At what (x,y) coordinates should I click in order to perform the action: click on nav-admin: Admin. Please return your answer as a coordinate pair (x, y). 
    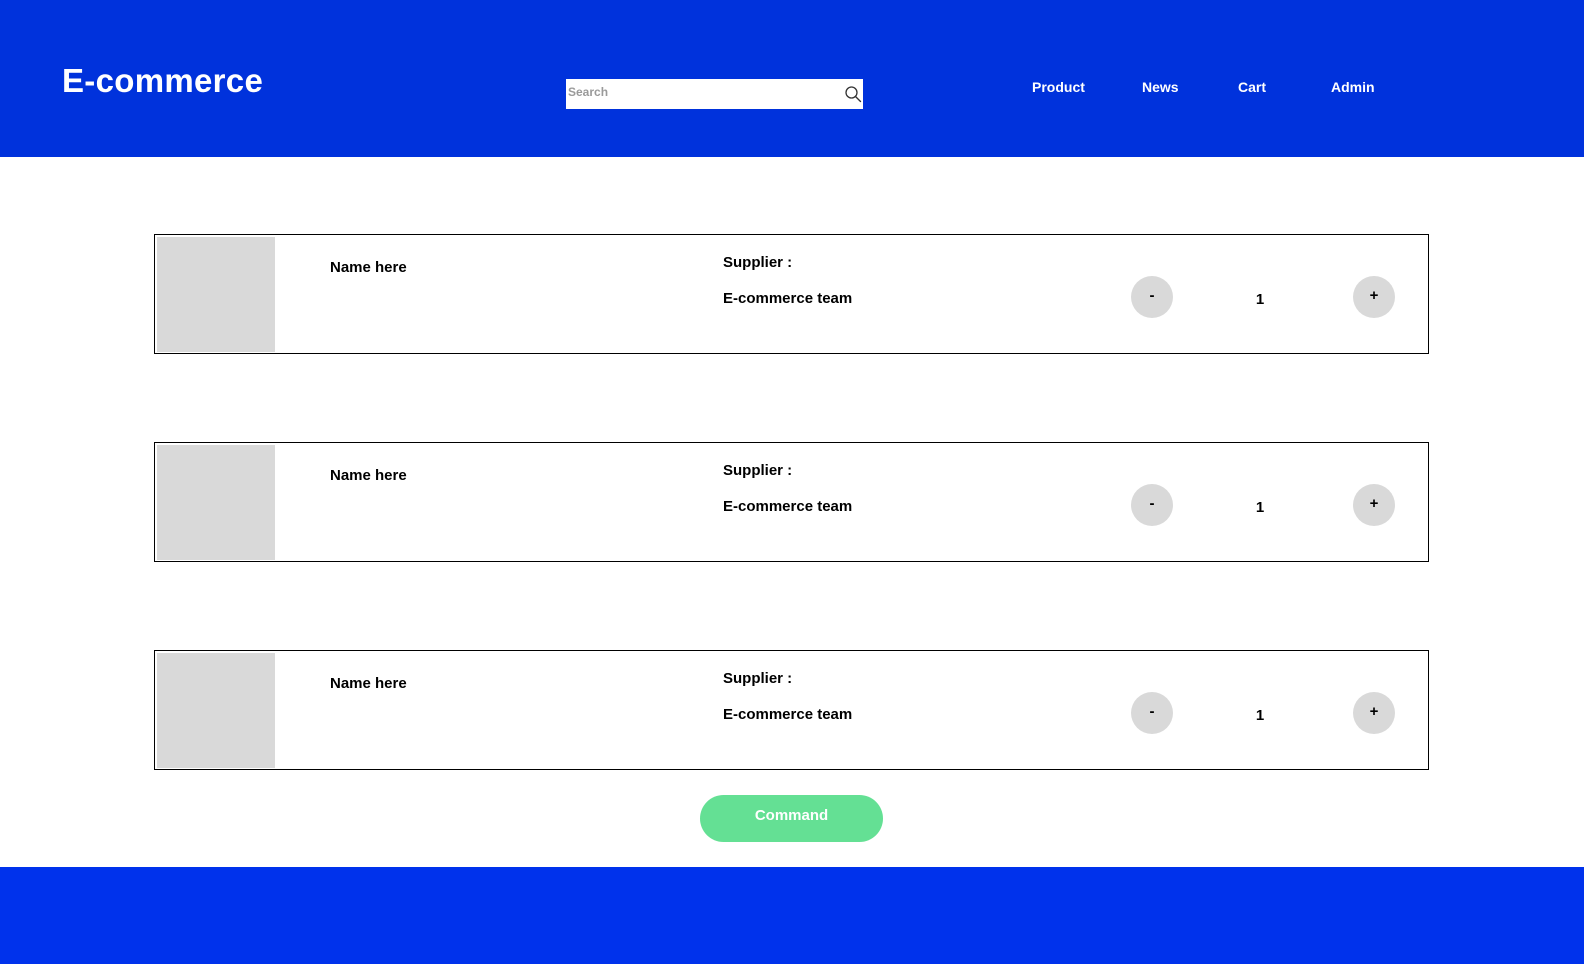
    Looking at the image, I should click on (1353, 87).